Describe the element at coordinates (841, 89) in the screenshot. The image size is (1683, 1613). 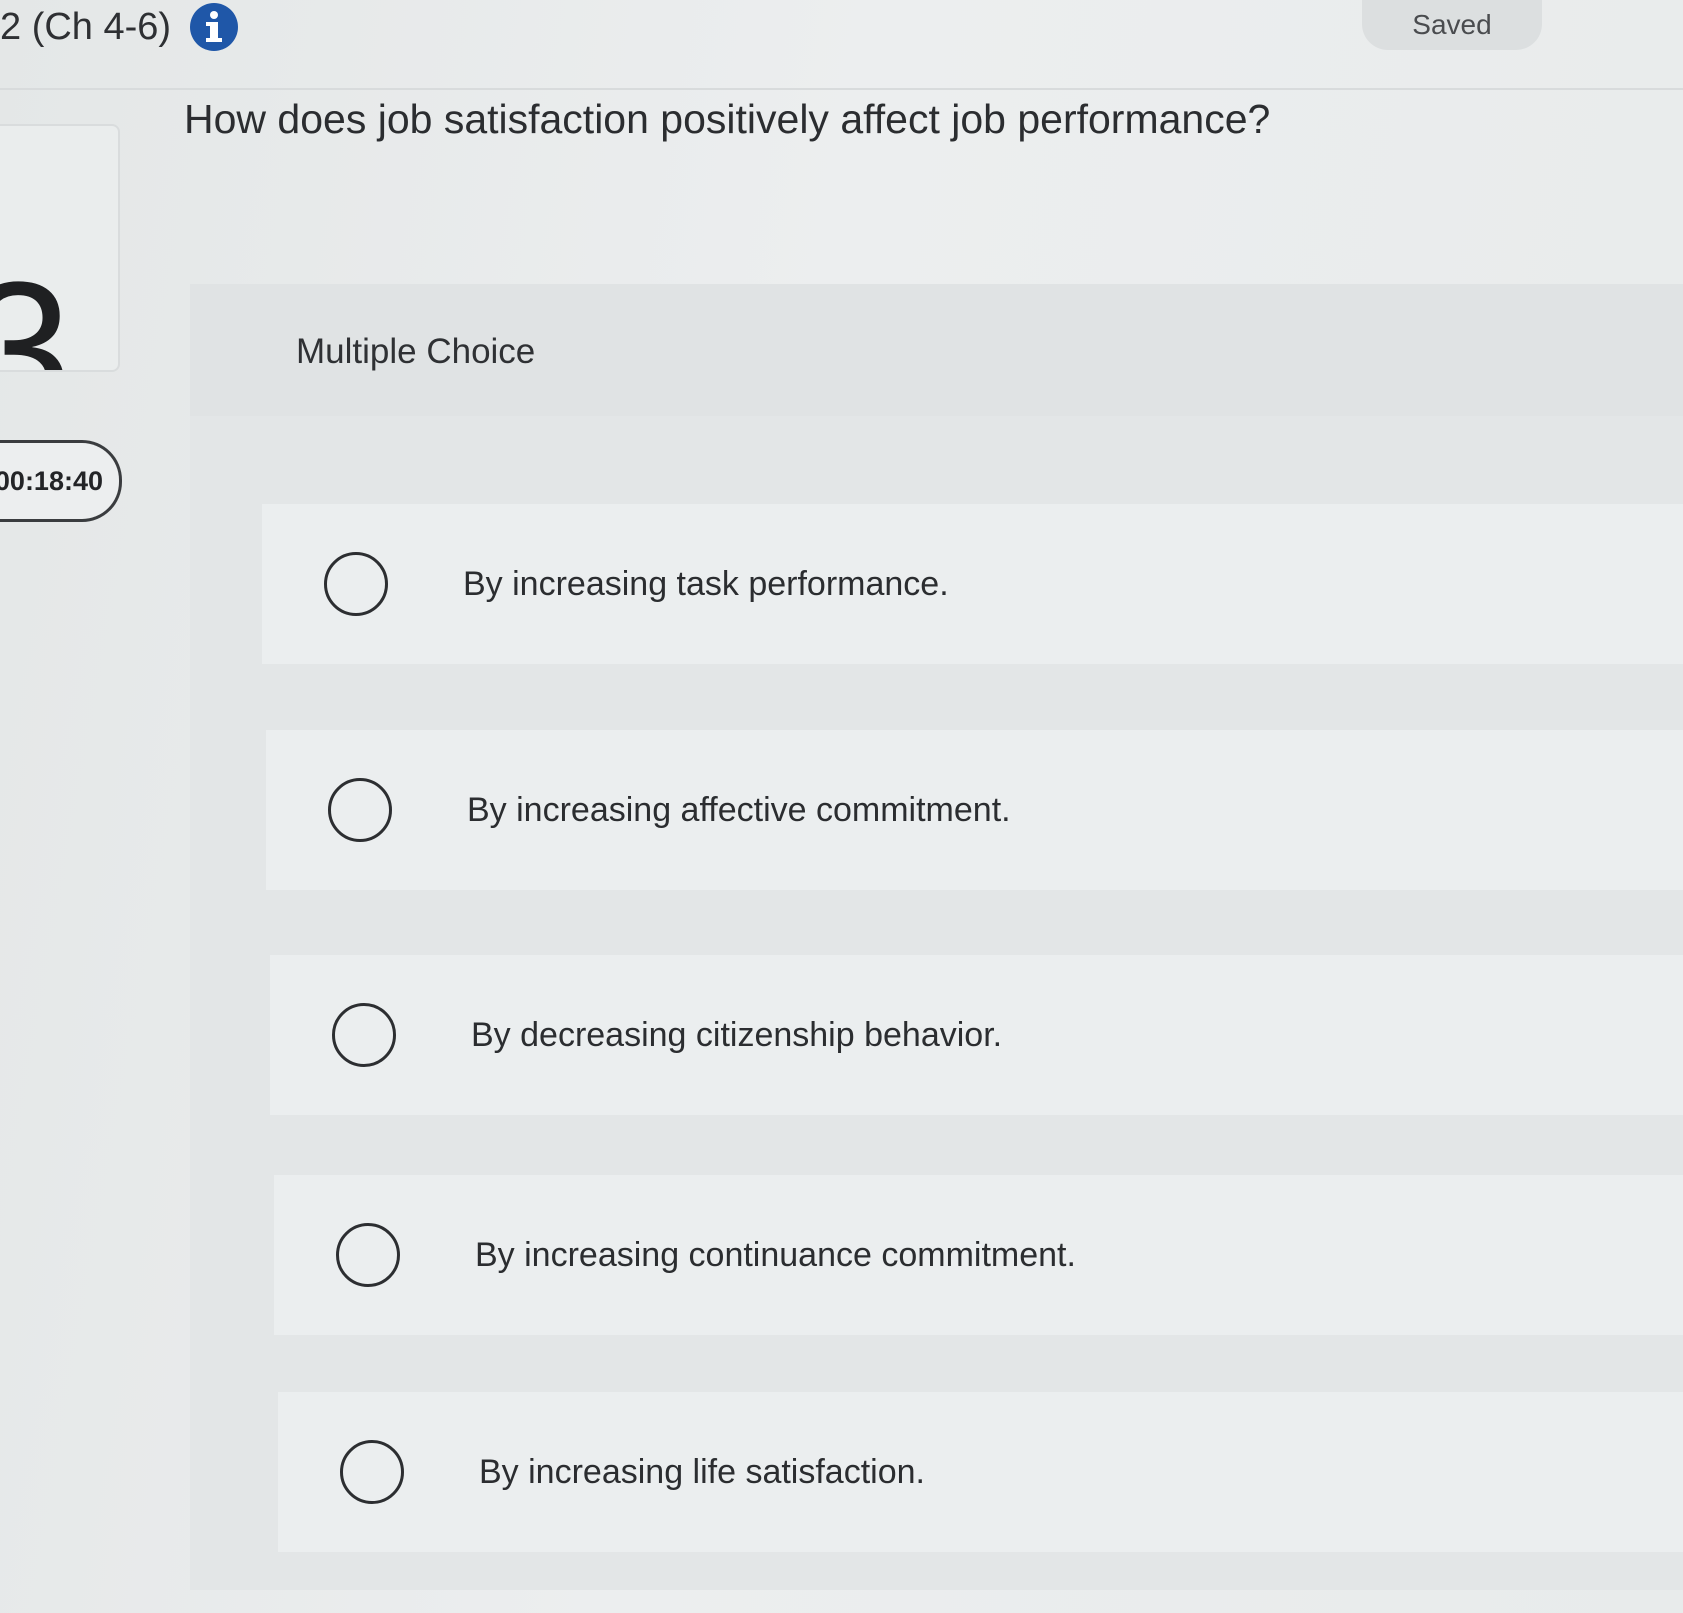
I see `header-divider` at that location.